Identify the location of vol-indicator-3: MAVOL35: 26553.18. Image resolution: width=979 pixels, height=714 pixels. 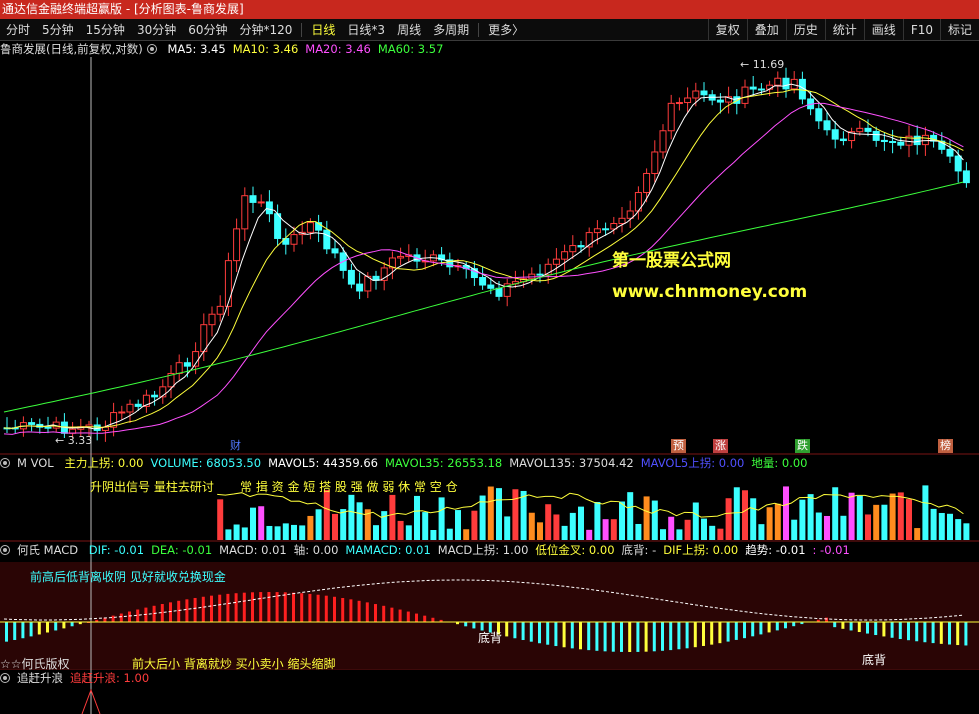
(443, 463).